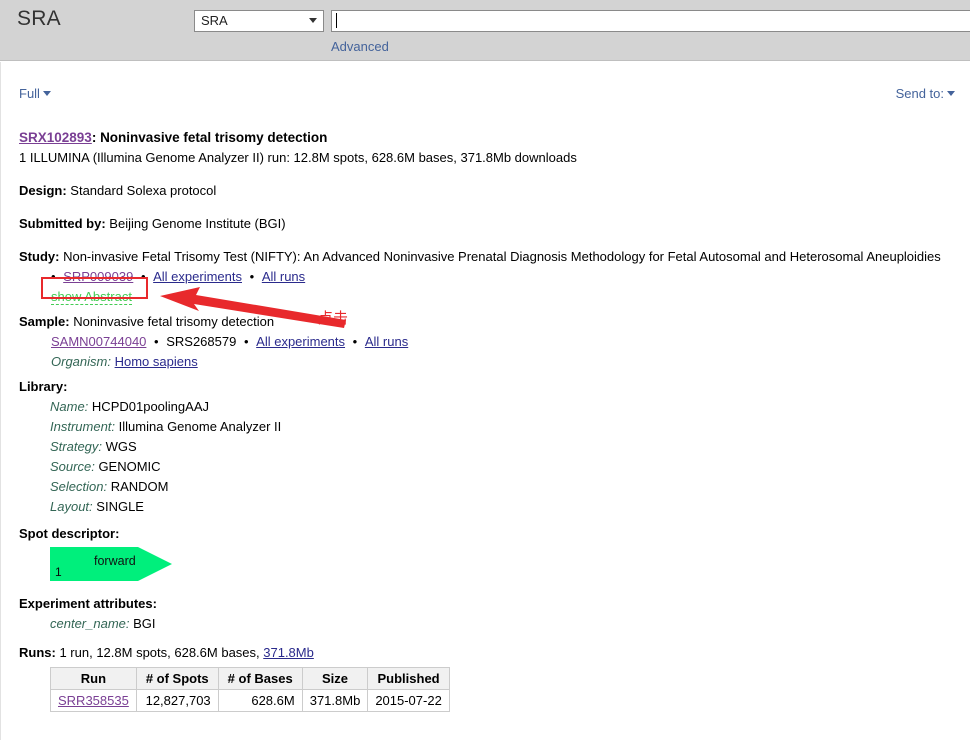 The image size is (970, 740). I want to click on organism-label: Organism:, so click(81, 361).